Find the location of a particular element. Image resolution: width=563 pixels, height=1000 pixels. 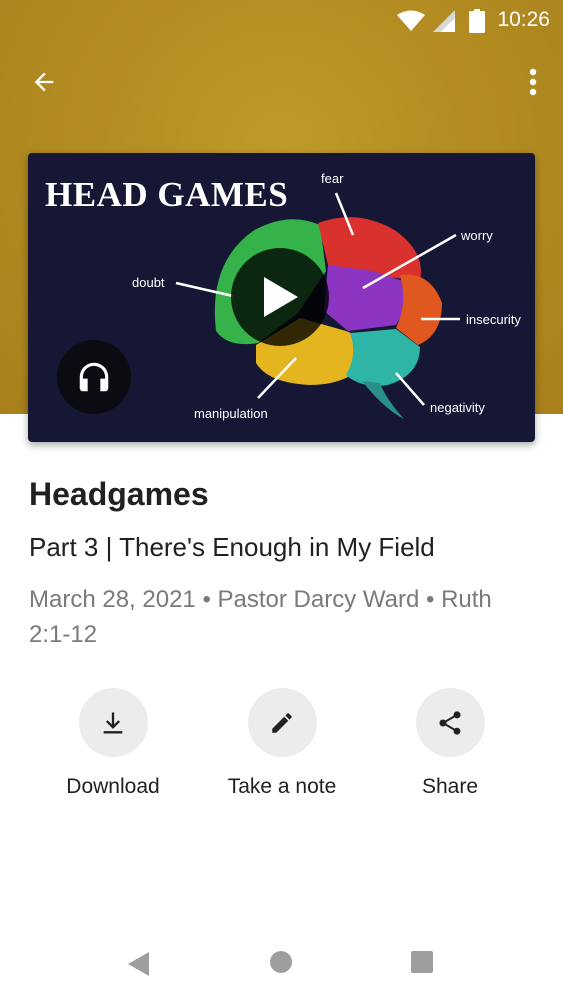

app-bar is located at coordinates (281, 82).